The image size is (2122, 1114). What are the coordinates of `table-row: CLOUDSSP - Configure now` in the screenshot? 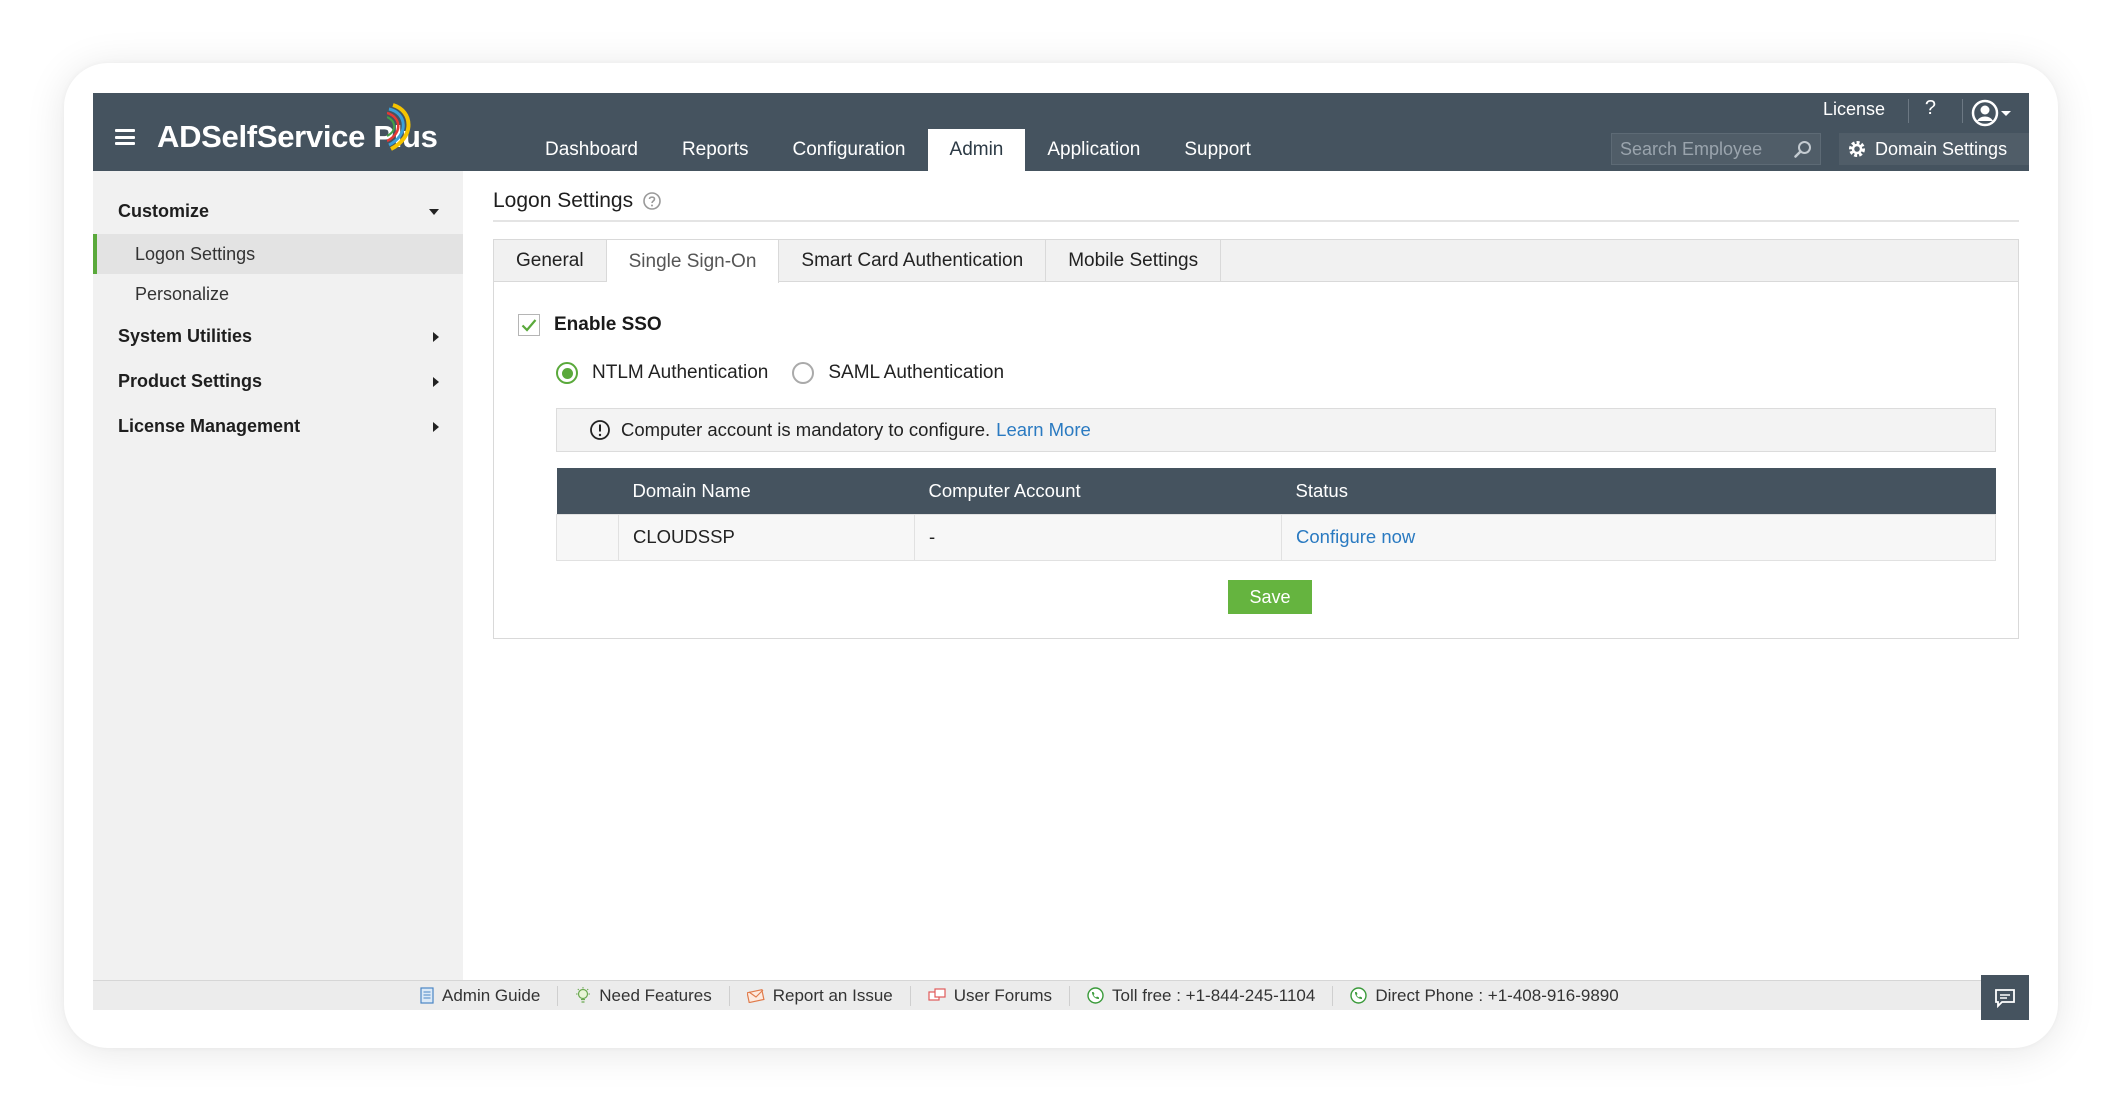 It's located at (1276, 537).